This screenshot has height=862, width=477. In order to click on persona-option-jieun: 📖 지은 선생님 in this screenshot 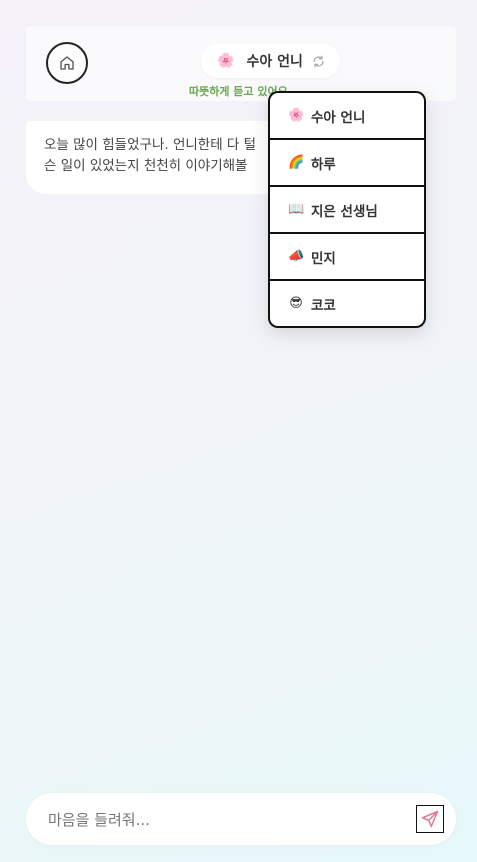, I will do `click(347, 209)`.